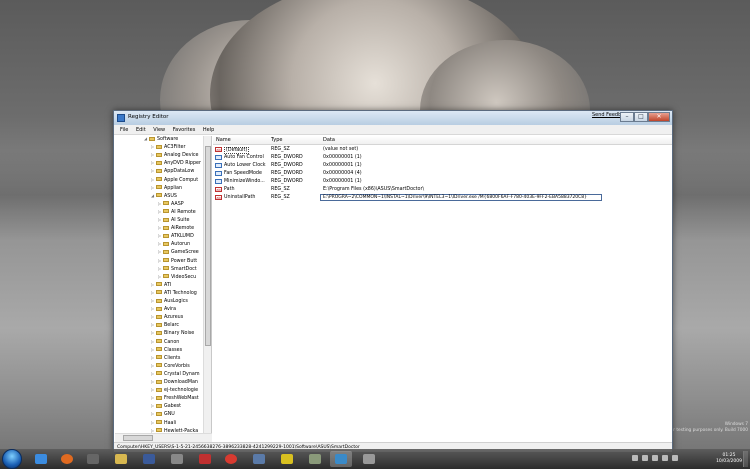 The image size is (750, 469). Describe the element at coordinates (208, 246) in the screenshot. I see `tree-scroll-thumb` at that location.